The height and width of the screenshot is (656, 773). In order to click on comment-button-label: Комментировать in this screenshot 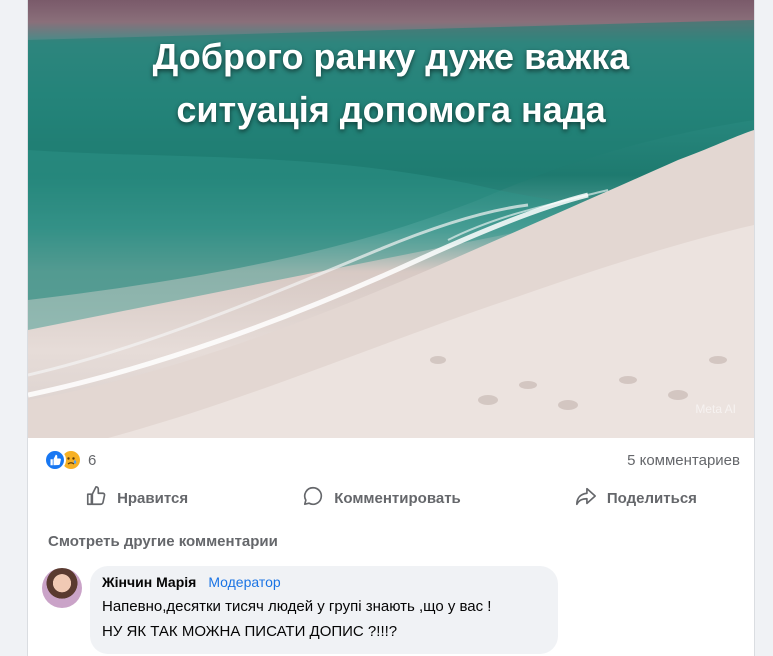, I will do `click(397, 498)`.